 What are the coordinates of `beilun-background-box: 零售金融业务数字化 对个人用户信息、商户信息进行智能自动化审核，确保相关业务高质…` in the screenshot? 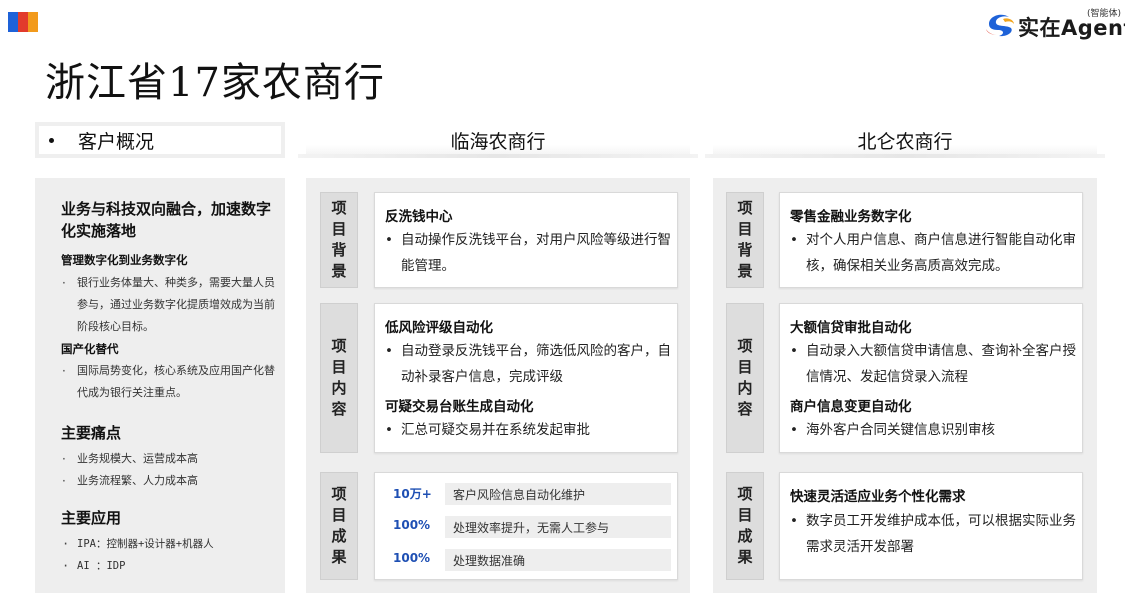 It's located at (931, 240).